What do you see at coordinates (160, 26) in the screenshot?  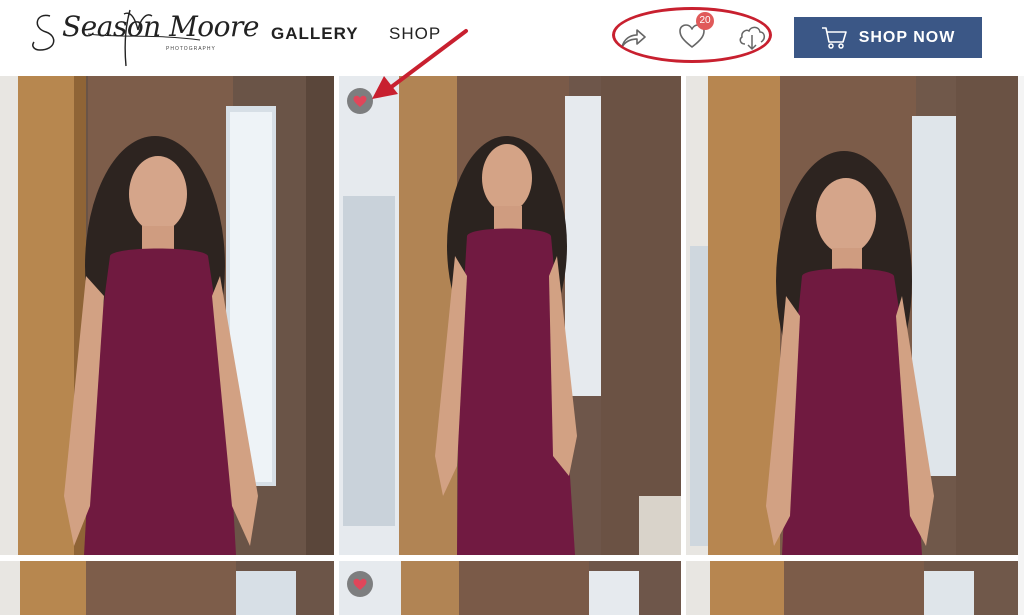 I see `logo-name: Season Moore` at bounding box center [160, 26].